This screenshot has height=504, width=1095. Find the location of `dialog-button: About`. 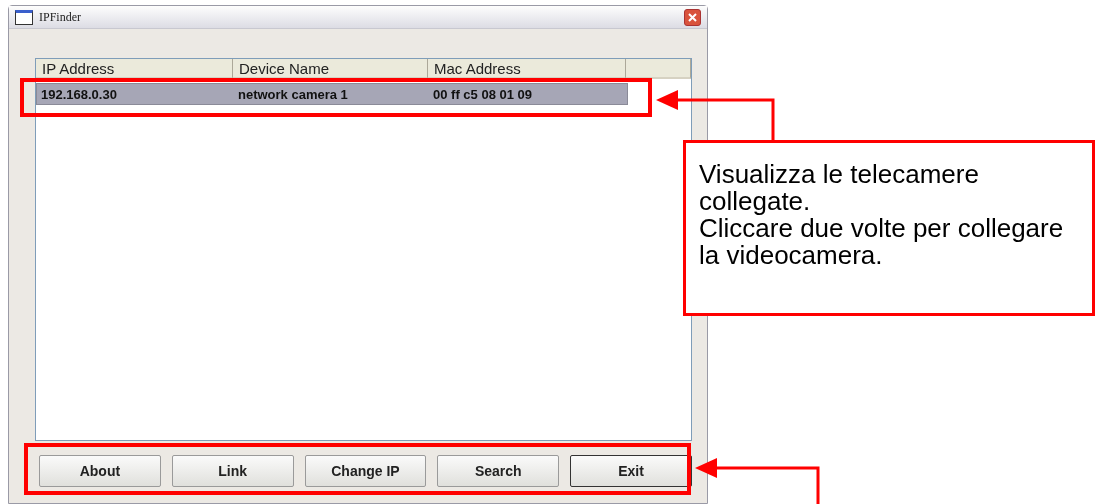

dialog-button: About is located at coordinates (100, 471).